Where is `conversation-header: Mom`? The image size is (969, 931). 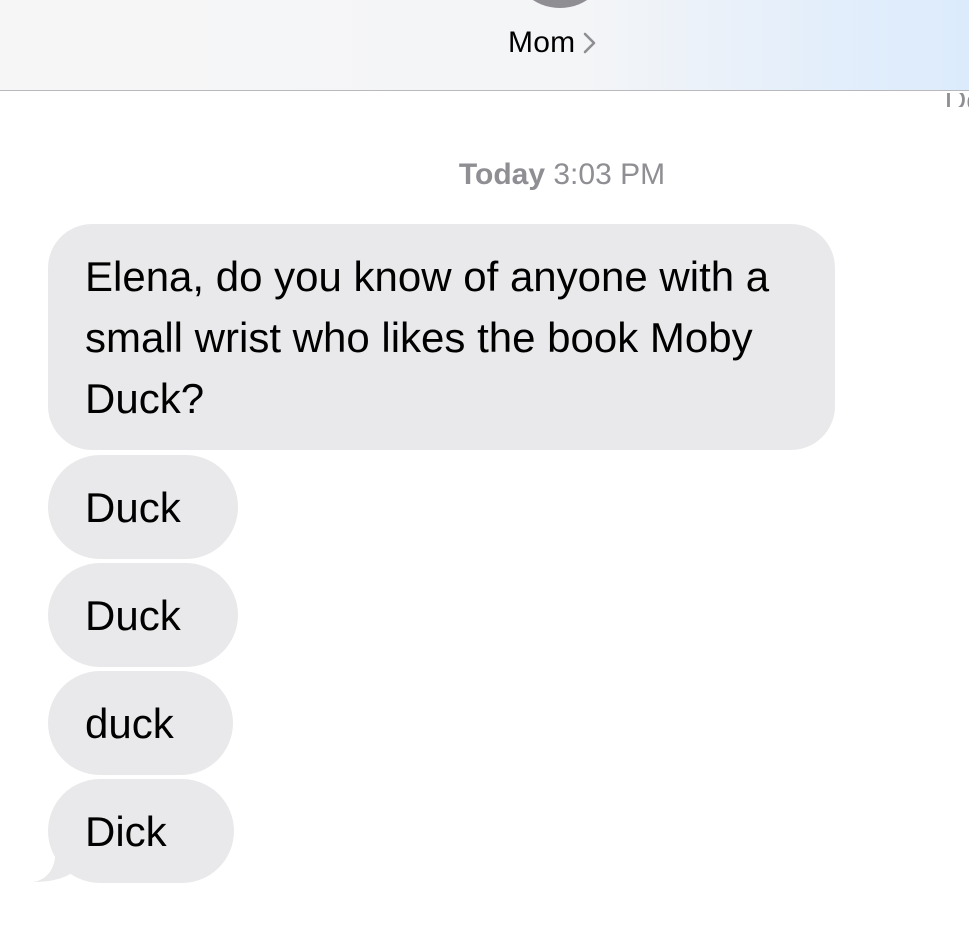
conversation-header: Mom is located at coordinates (484, 45).